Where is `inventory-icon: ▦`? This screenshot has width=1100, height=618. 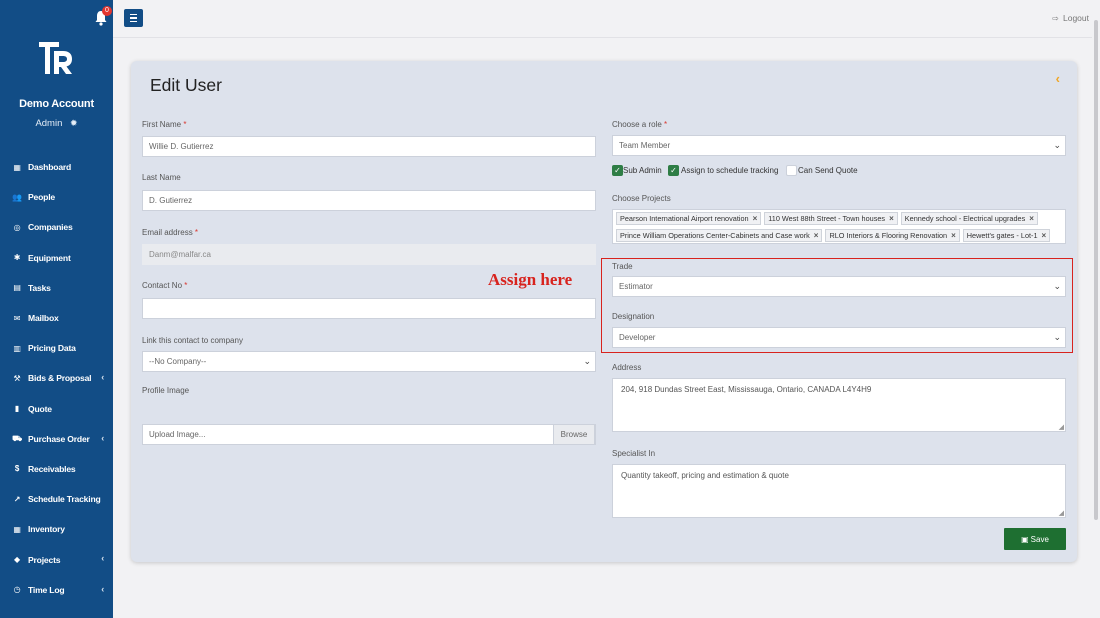
inventory-icon: ▦ is located at coordinates (17, 529).